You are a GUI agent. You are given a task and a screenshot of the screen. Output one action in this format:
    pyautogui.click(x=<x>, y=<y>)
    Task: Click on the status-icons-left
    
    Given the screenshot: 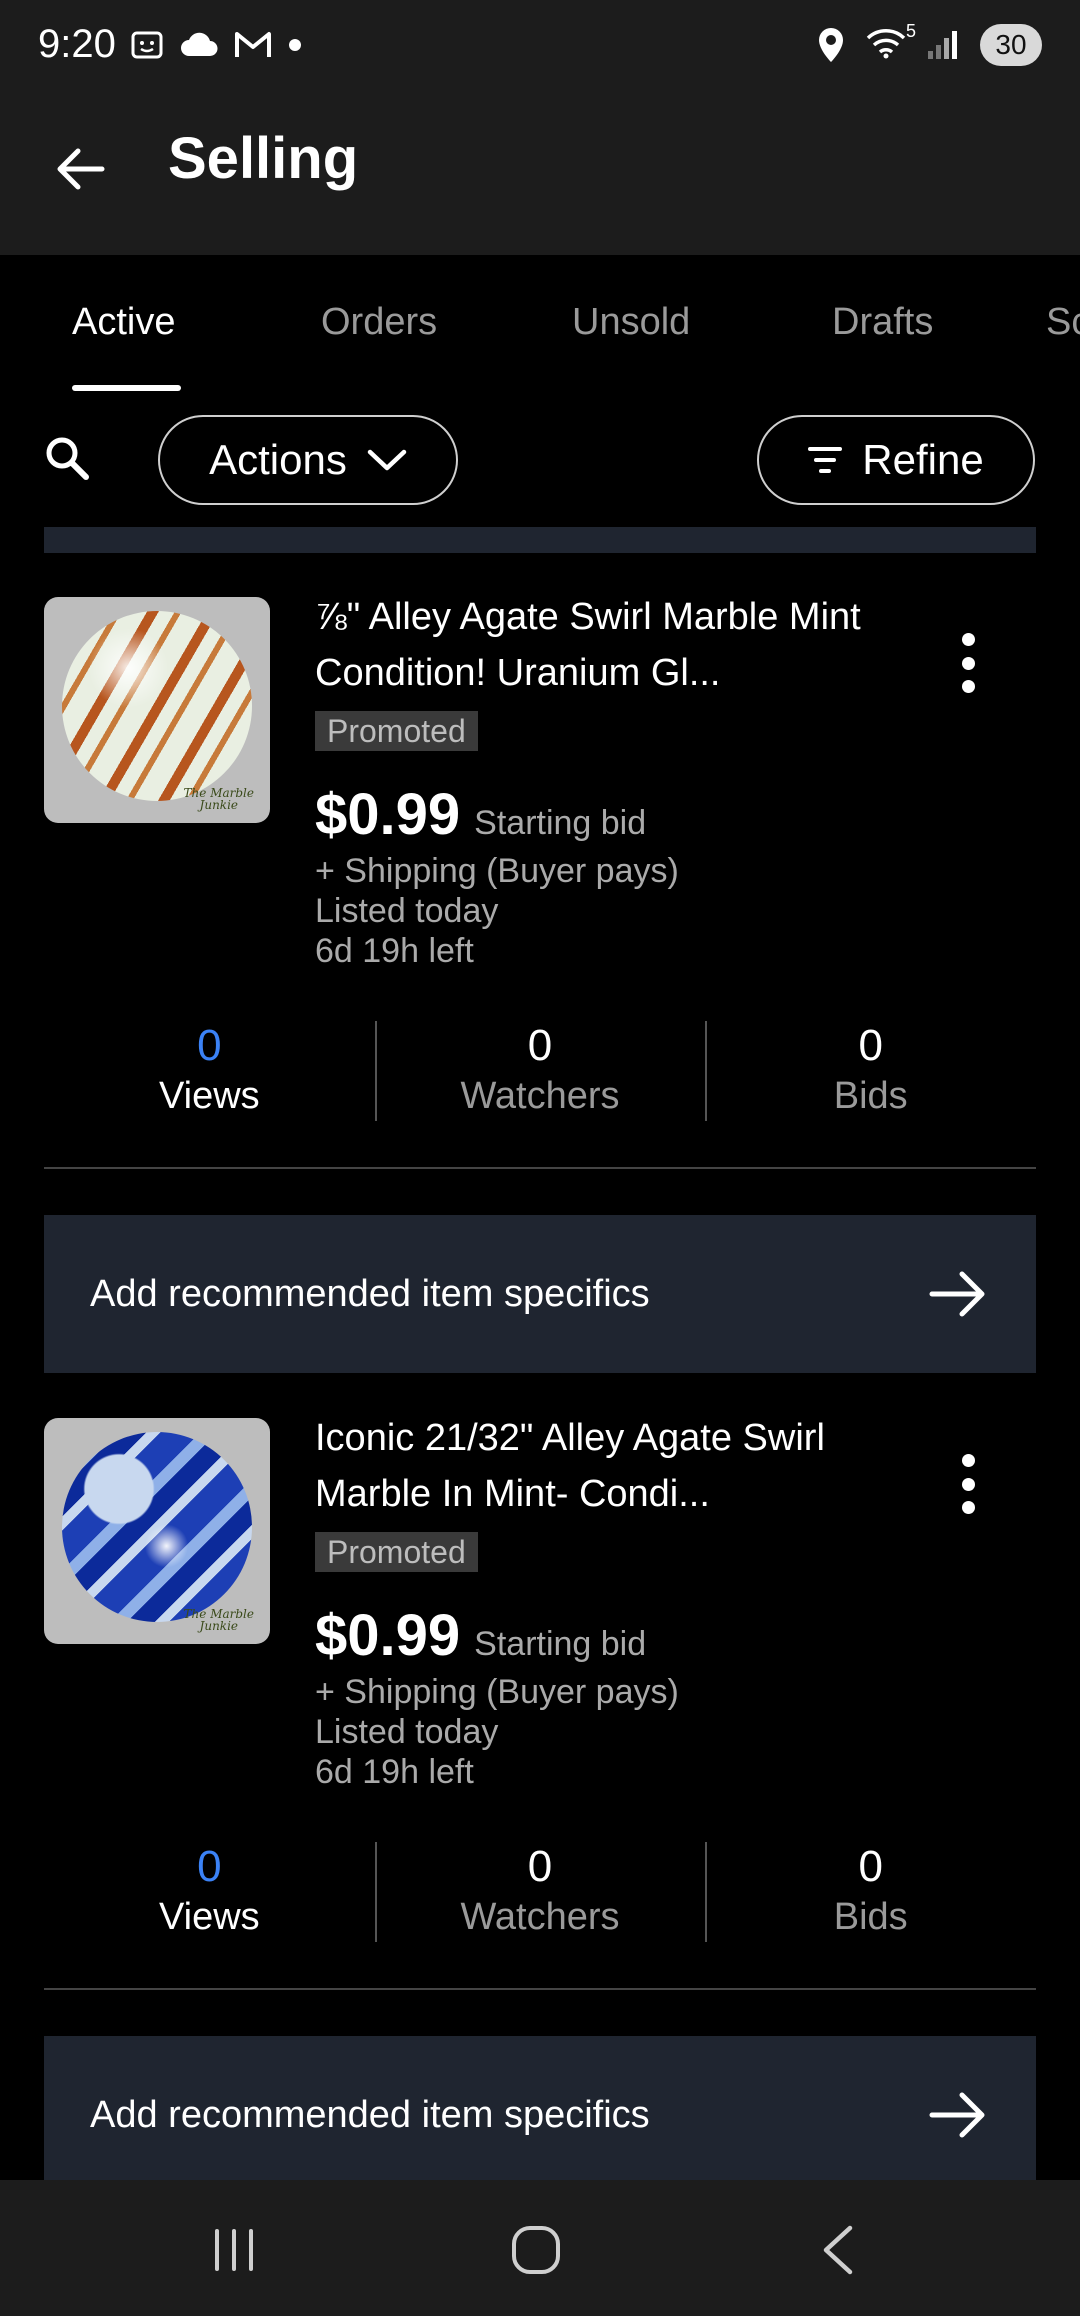 What is the action you would take?
    pyautogui.click(x=216, y=45)
    